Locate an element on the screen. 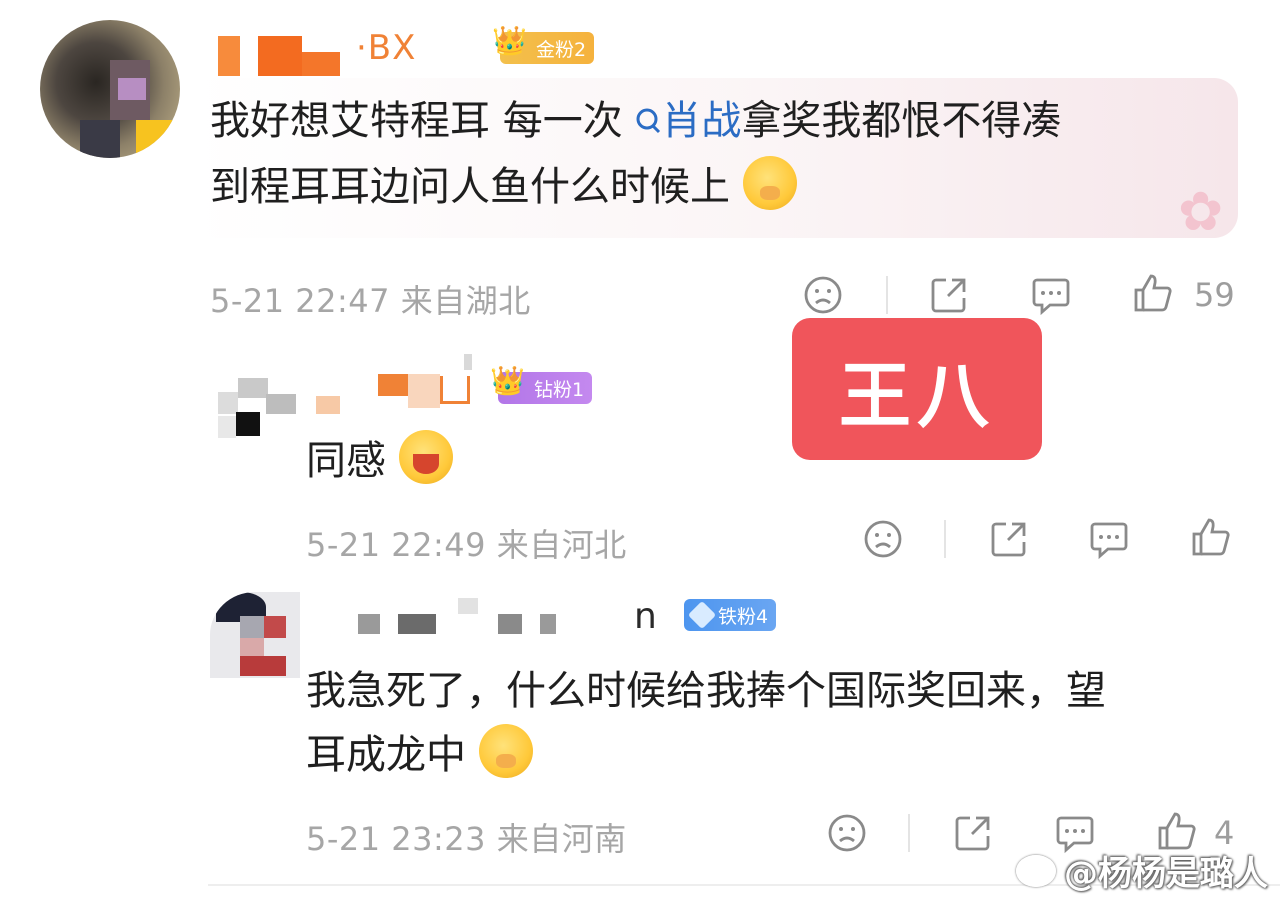 Image resolution: width=1280 pixels, height=898 pixels. fan-badge: 👑 钻粉1 is located at coordinates (541, 384).